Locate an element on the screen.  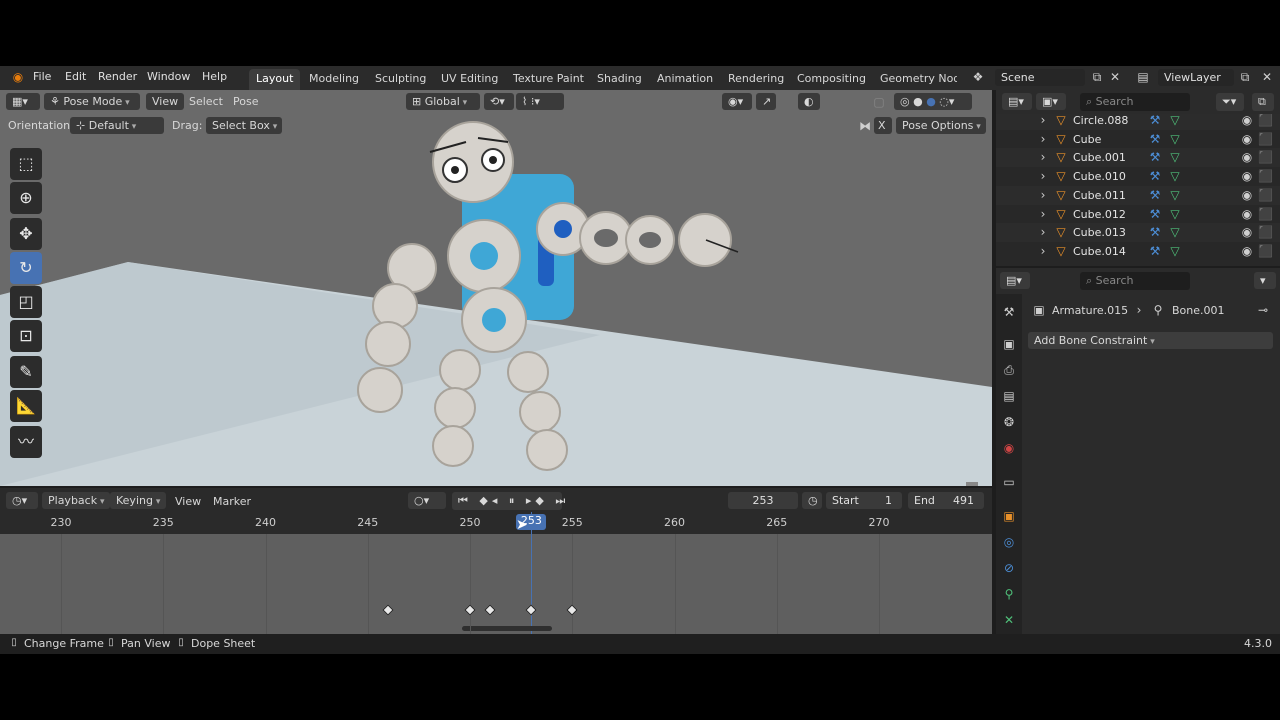
armature-data-tab-icon: ⚲ is located at coordinates (1009, 594).